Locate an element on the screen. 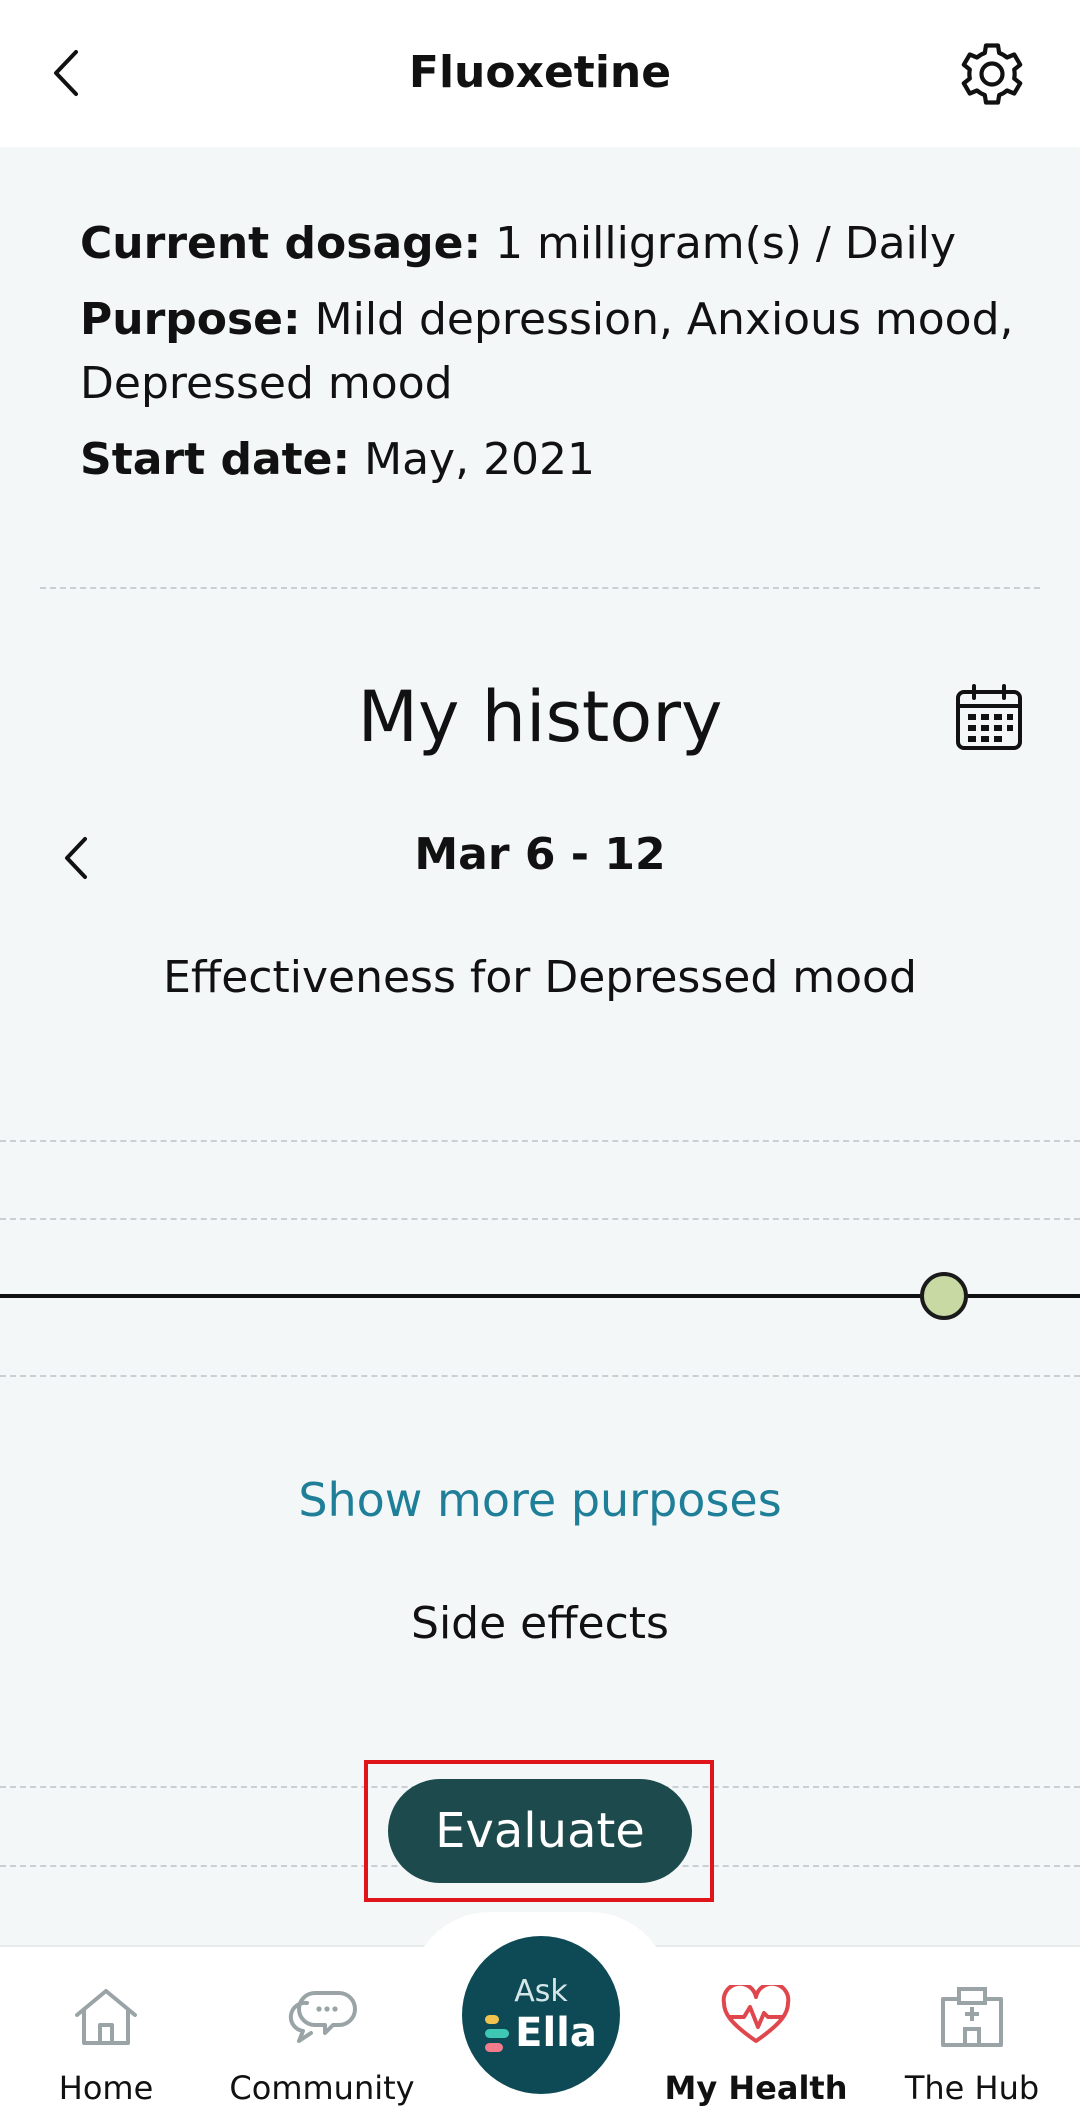 The height and width of the screenshot is (2123, 1080). gear-icon is located at coordinates (992, 74).